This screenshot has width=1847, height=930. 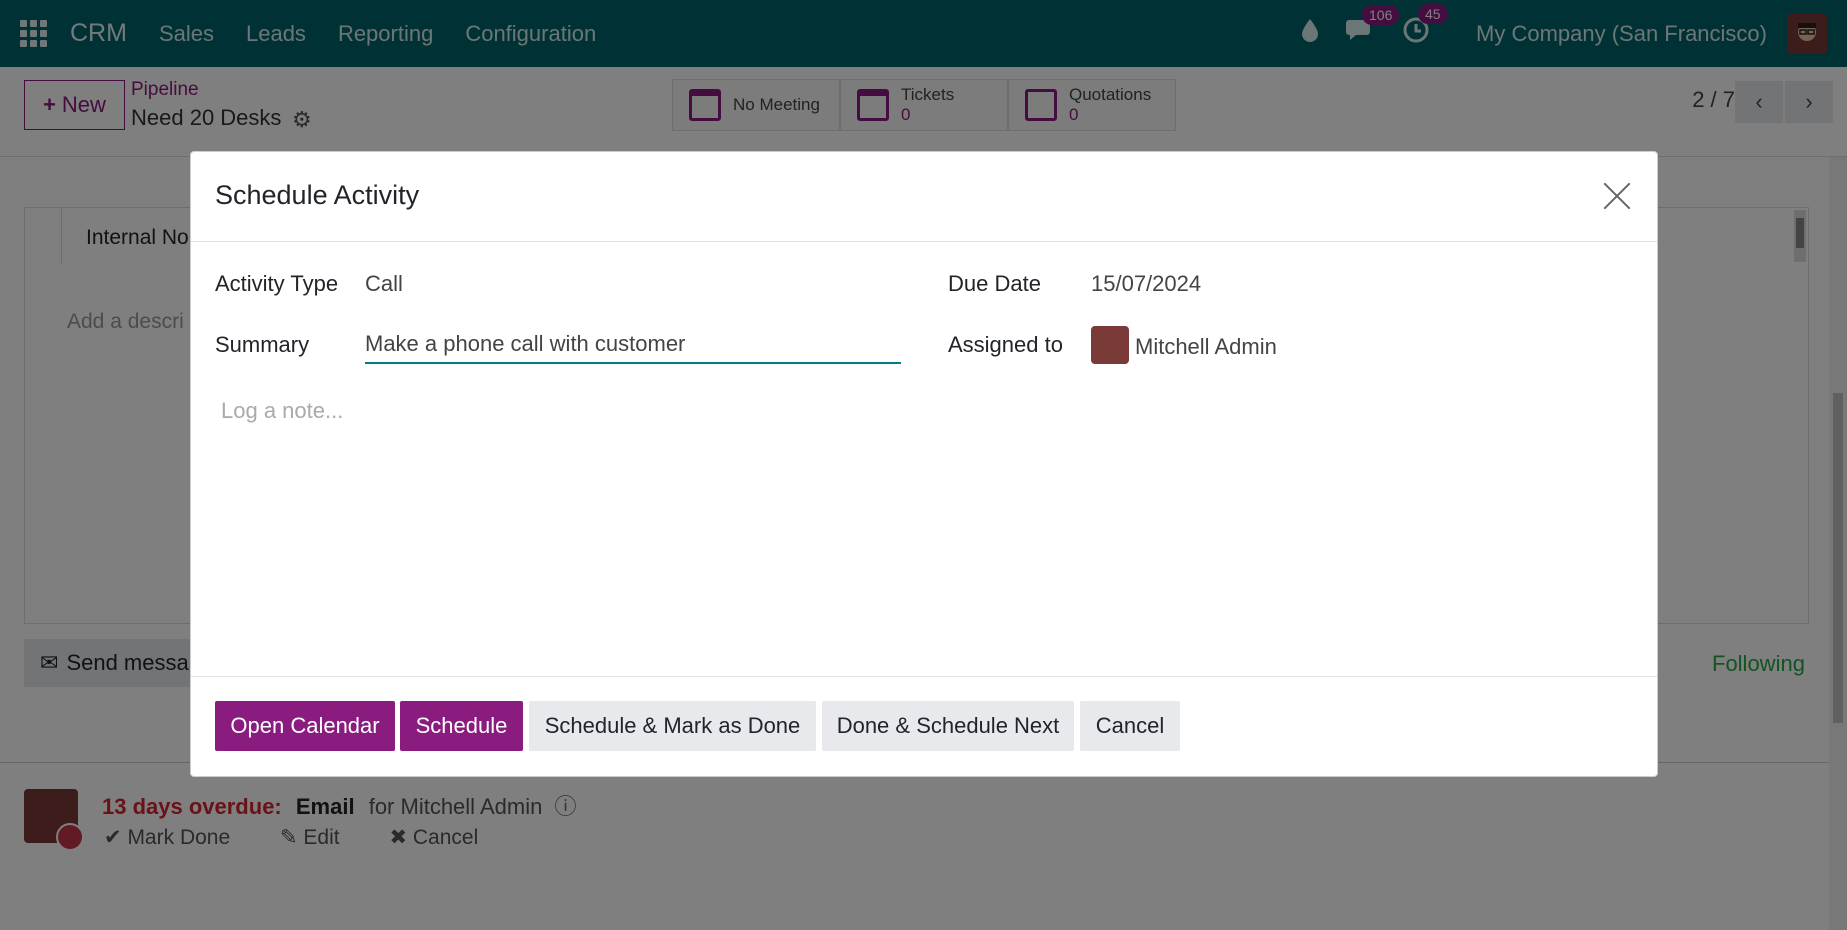 I want to click on avatar, so click(x=1110, y=345).